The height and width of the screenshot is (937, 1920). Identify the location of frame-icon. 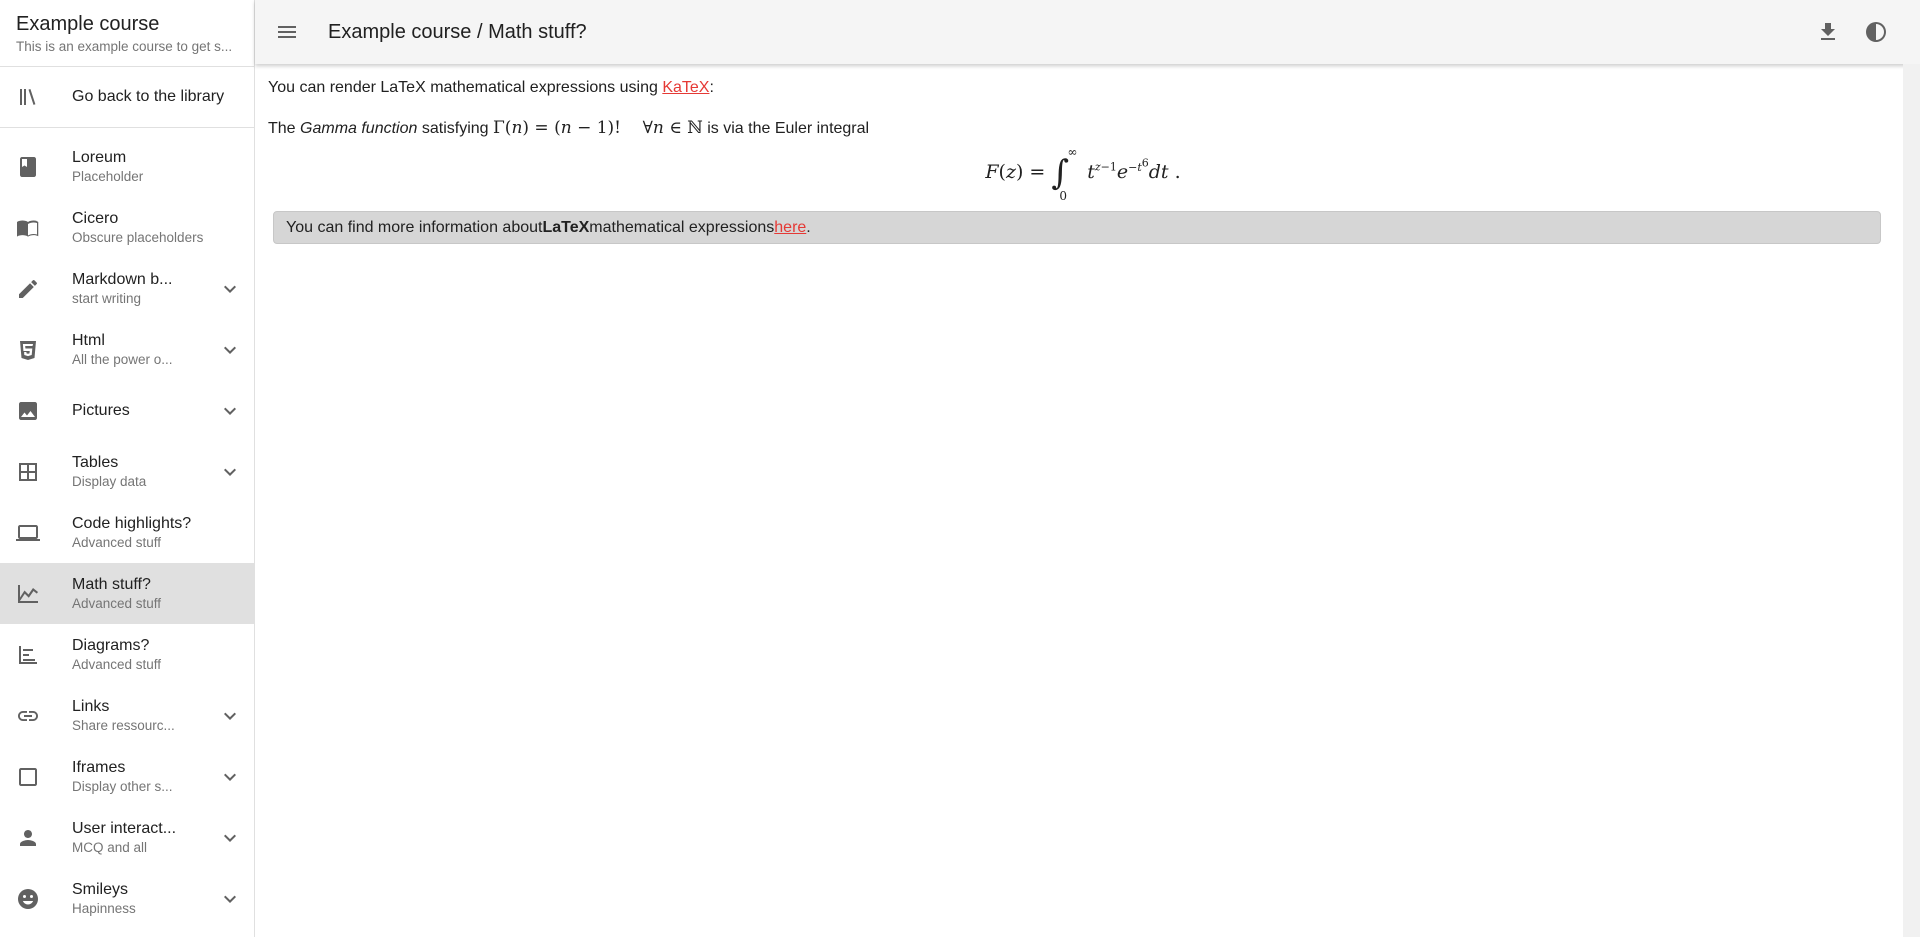
(36, 777).